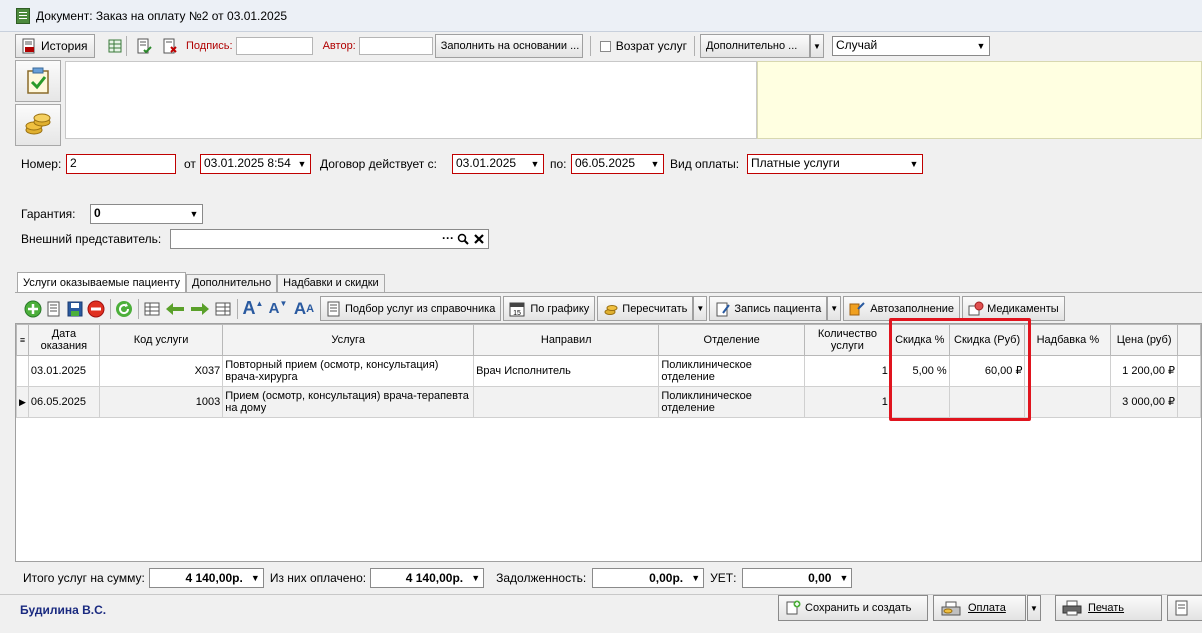 The width and height of the screenshot is (1202, 633). Describe the element at coordinates (274, 46) in the screenshot. I see `signature-field` at that location.